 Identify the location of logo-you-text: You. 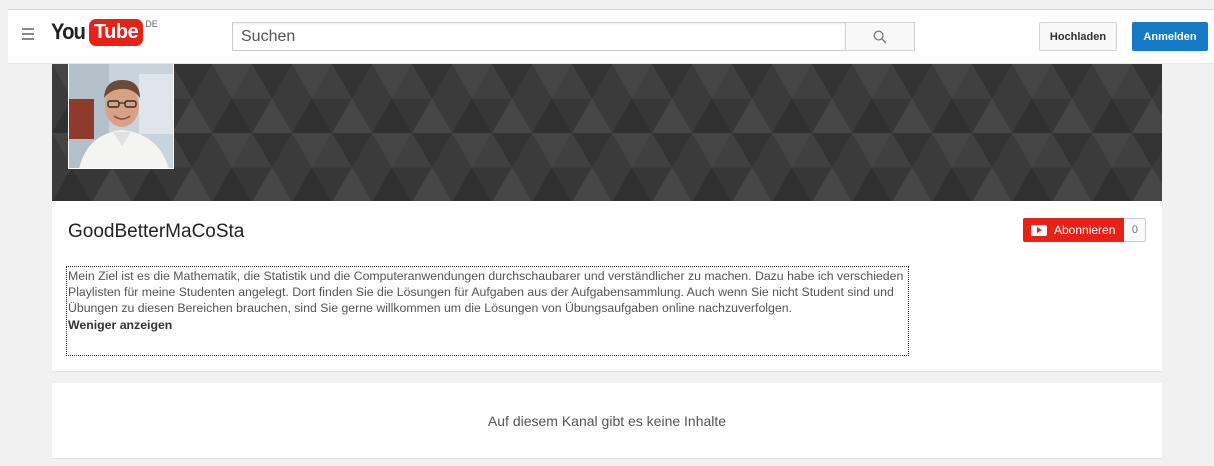
(68, 31).